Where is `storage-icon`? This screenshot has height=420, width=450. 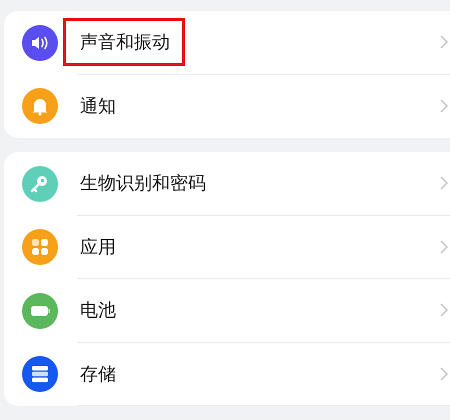
storage-icon is located at coordinates (40, 374).